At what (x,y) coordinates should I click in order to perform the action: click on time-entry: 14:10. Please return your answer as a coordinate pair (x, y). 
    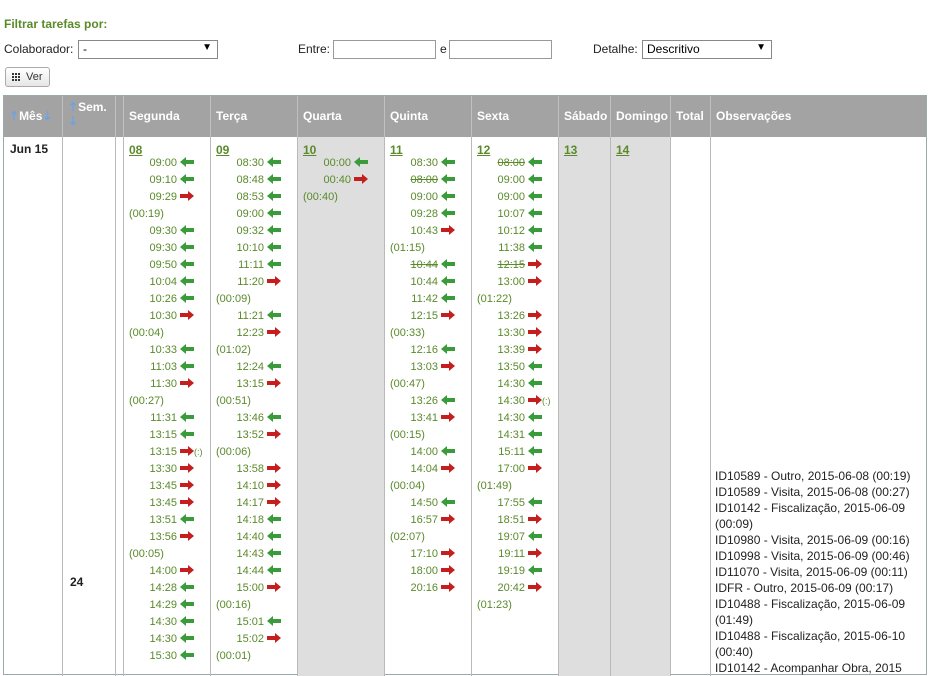
    Looking at the image, I should click on (249, 488).